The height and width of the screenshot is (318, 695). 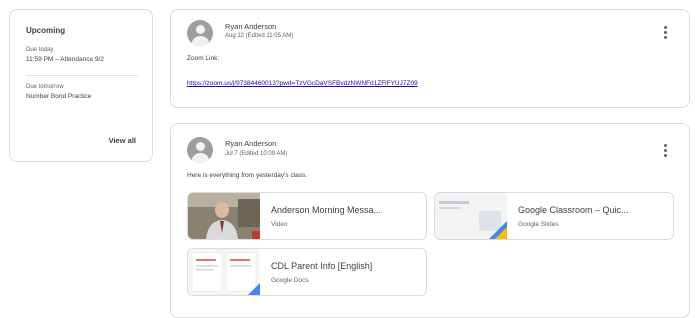 I want to click on slides-thumbnail, so click(x=471, y=216).